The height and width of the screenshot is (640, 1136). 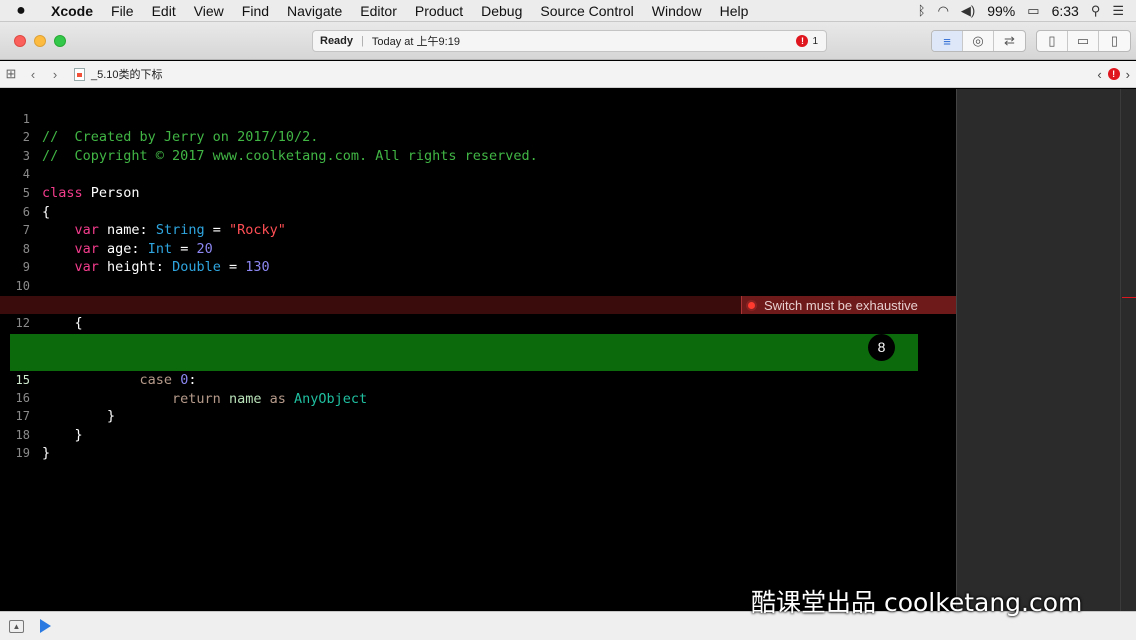 I want to click on menu-find: Find, so click(x=255, y=11).